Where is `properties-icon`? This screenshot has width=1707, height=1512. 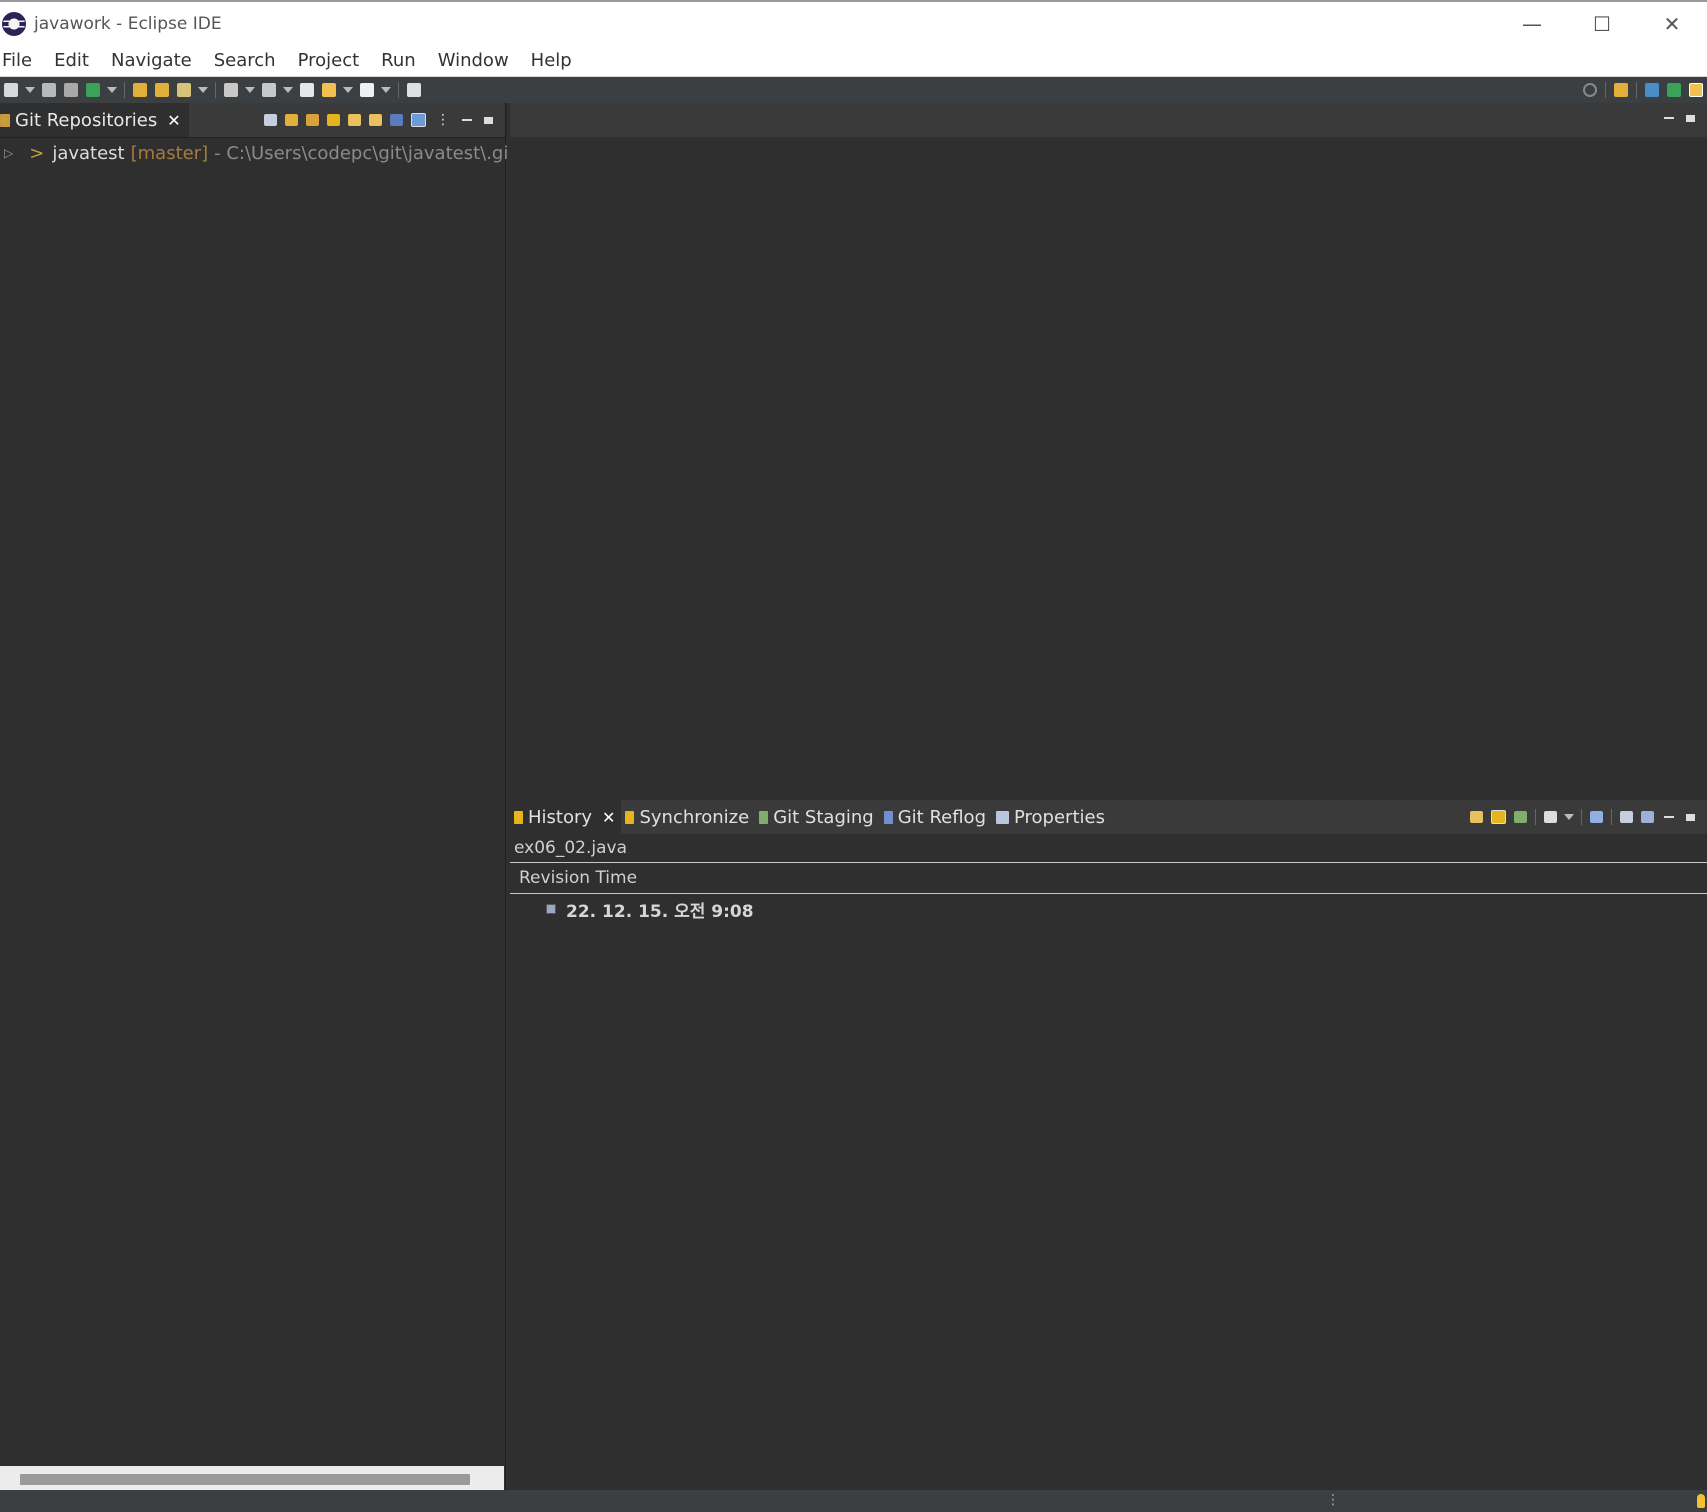
properties-icon is located at coordinates (1002, 817).